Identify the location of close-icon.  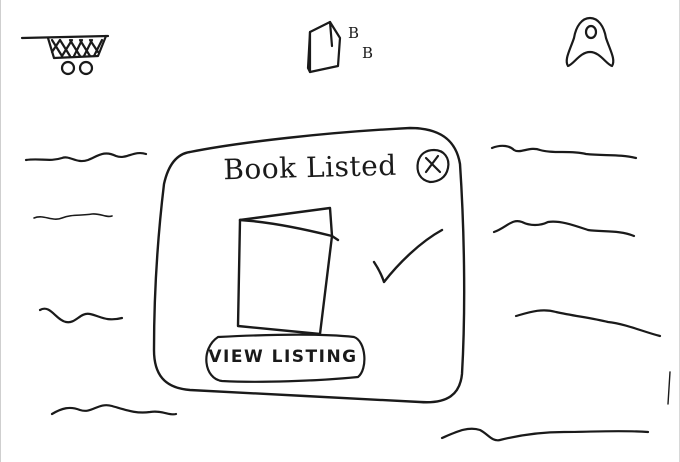
(433, 166).